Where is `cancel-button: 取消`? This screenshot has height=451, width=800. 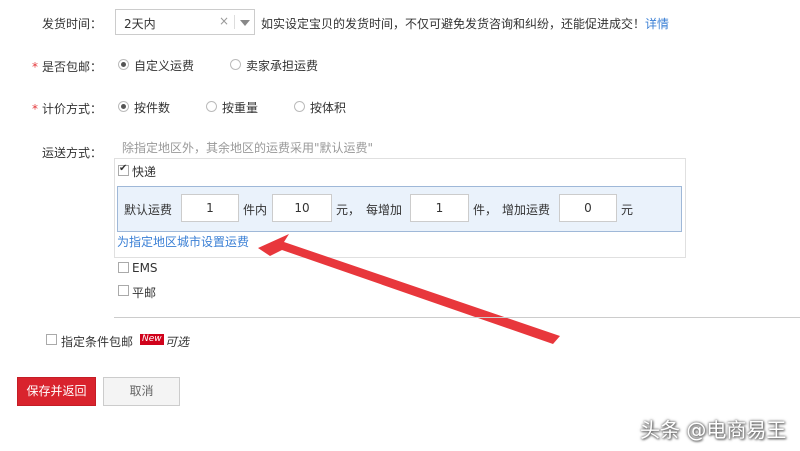 cancel-button: 取消 is located at coordinates (141, 391).